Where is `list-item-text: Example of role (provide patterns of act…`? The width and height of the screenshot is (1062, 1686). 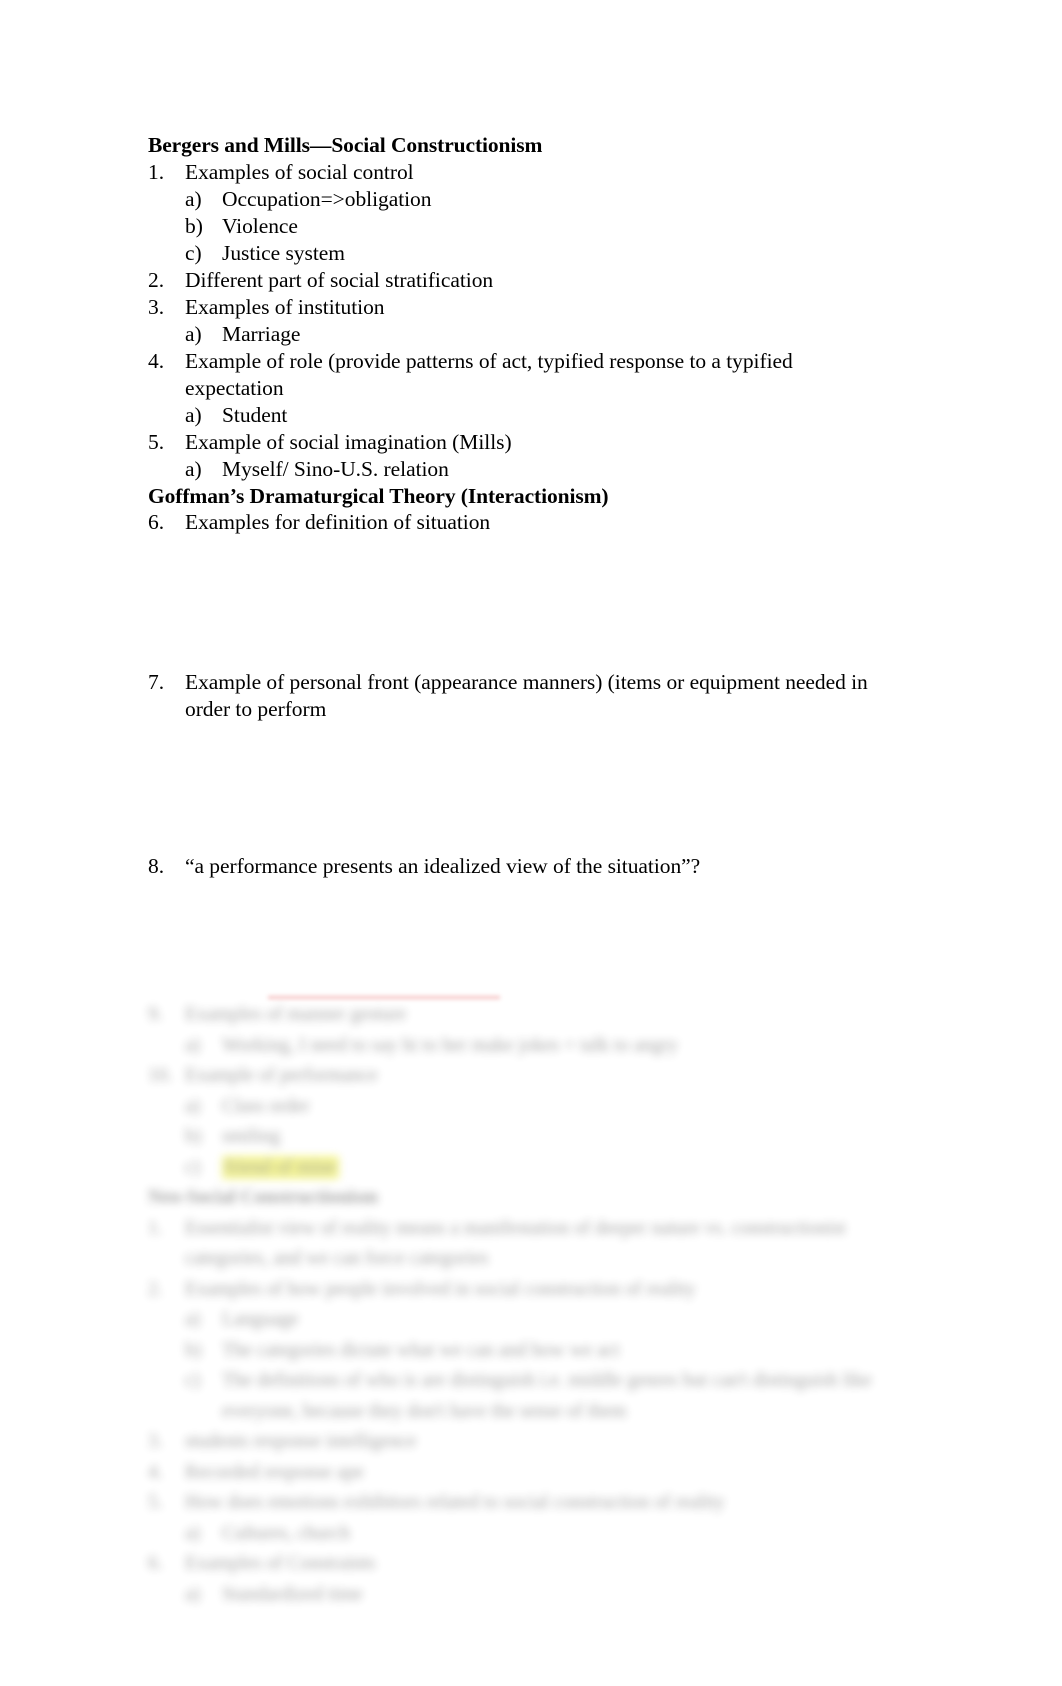
list-item-text: Example of role (provide patterns of act… is located at coordinates (489, 374).